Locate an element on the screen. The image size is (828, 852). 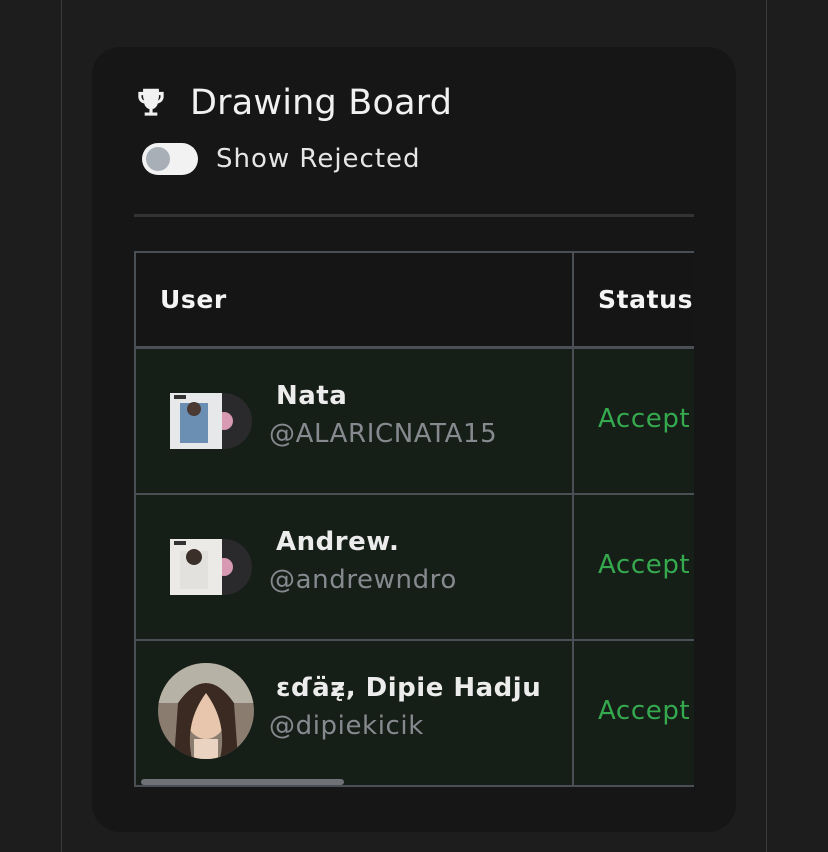
table-row: Nata @ALARICNATA15 Accept is located at coordinates (414, 422).